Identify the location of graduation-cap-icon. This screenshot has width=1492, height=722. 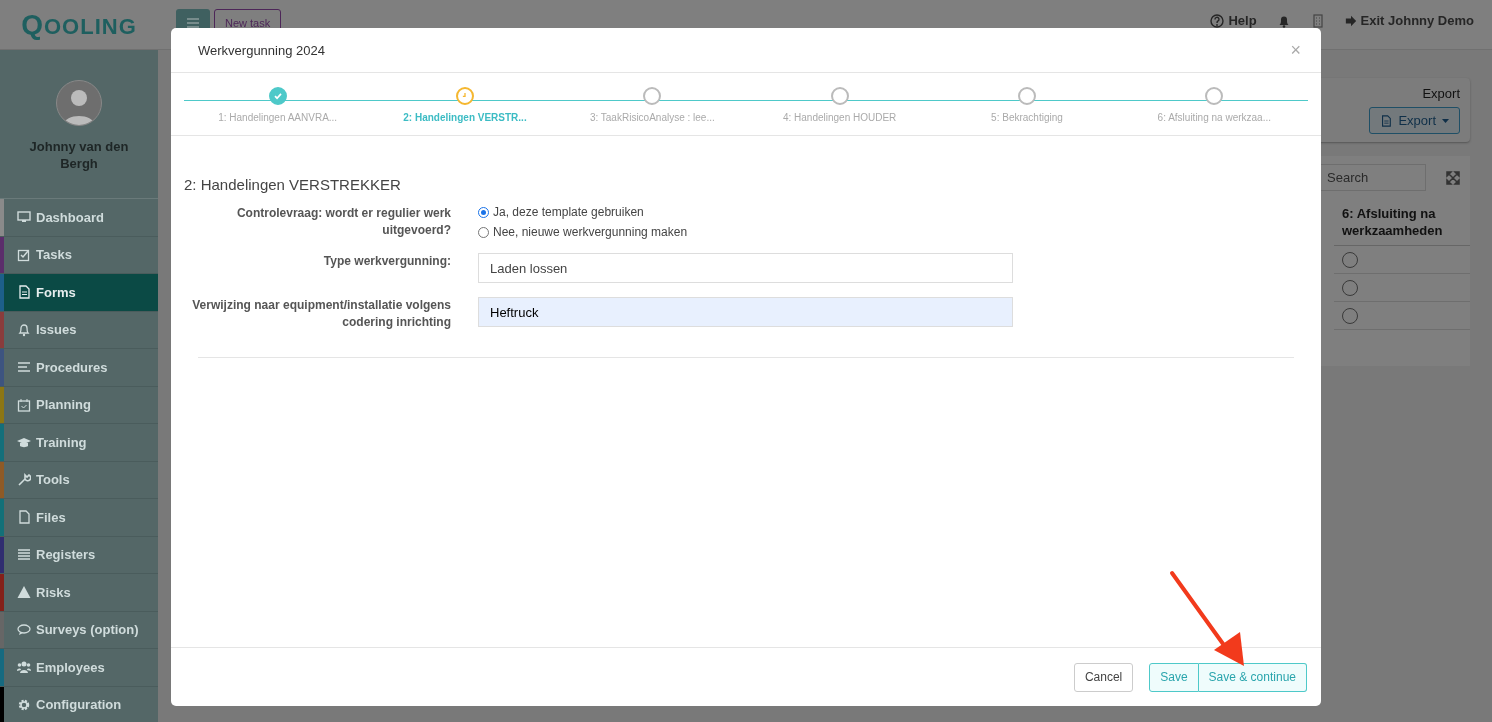
(24, 442).